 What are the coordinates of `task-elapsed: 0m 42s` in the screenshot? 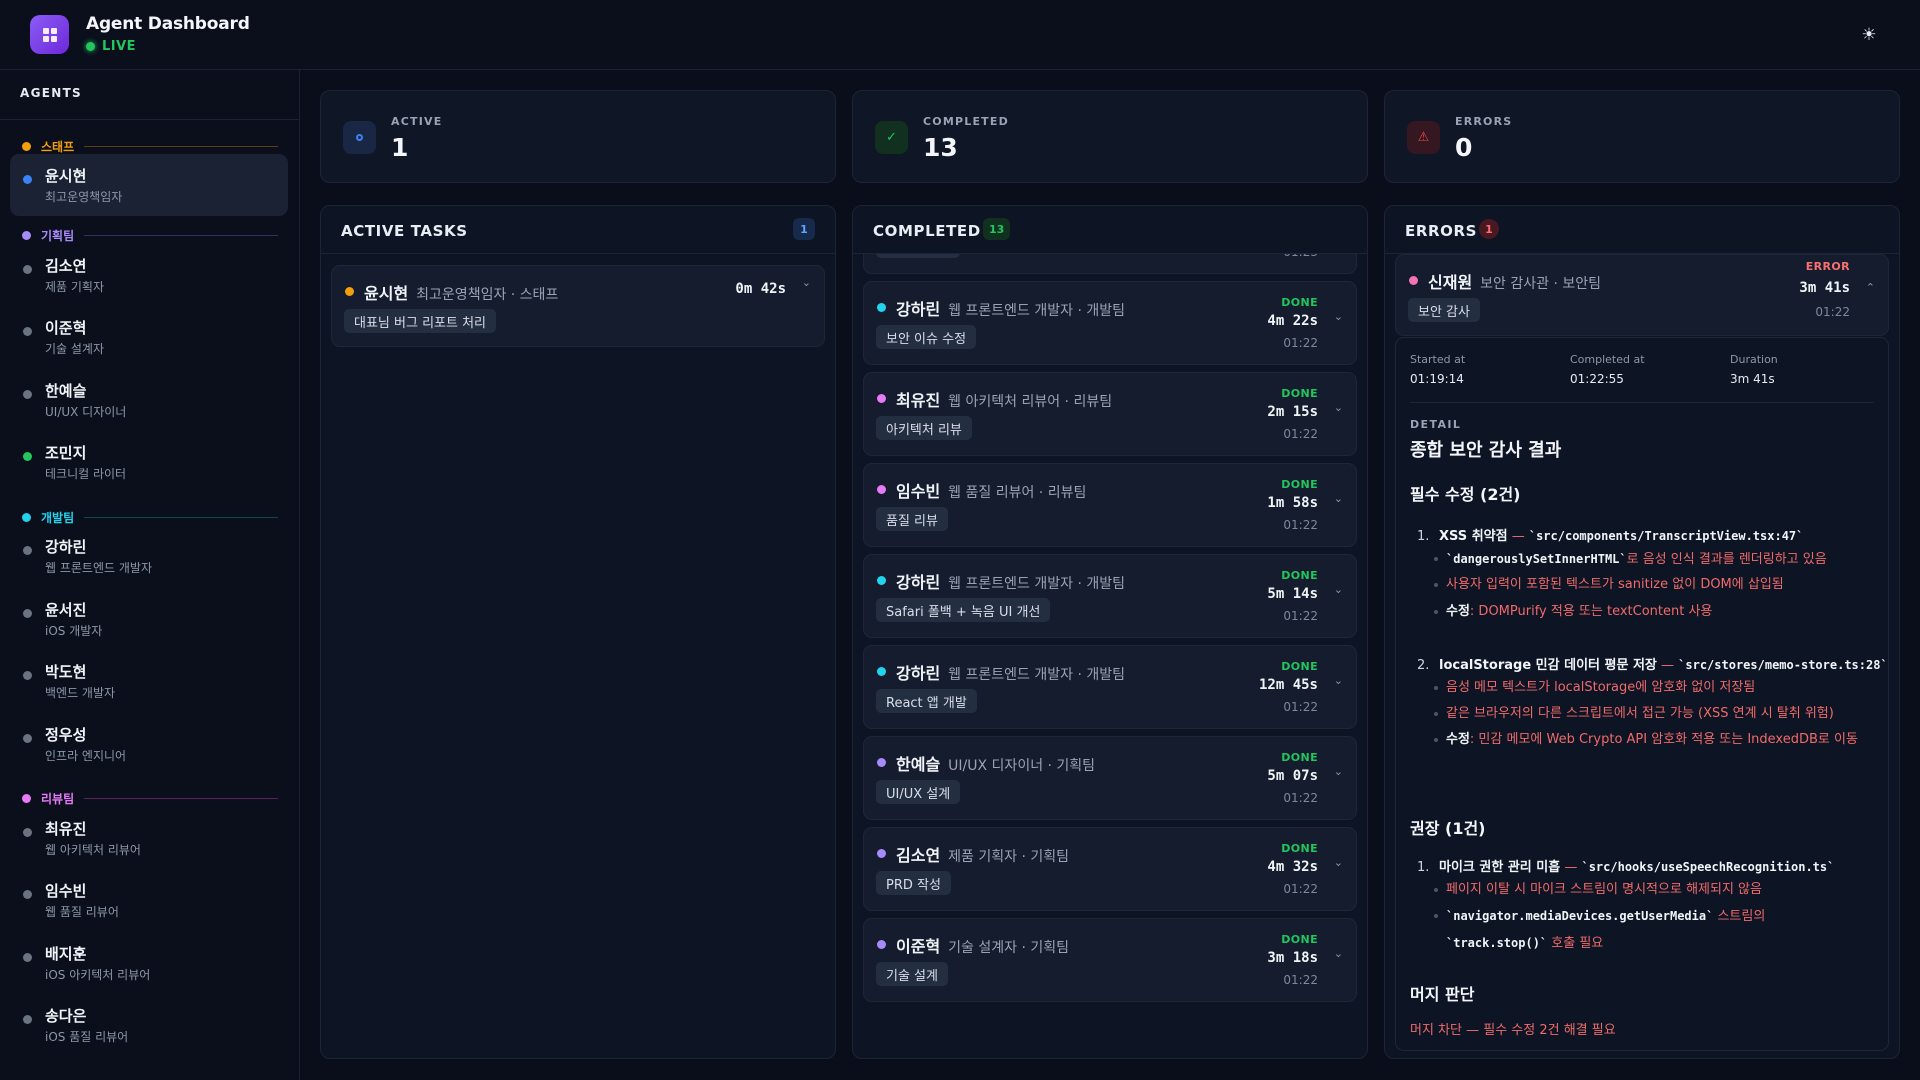 It's located at (760, 289).